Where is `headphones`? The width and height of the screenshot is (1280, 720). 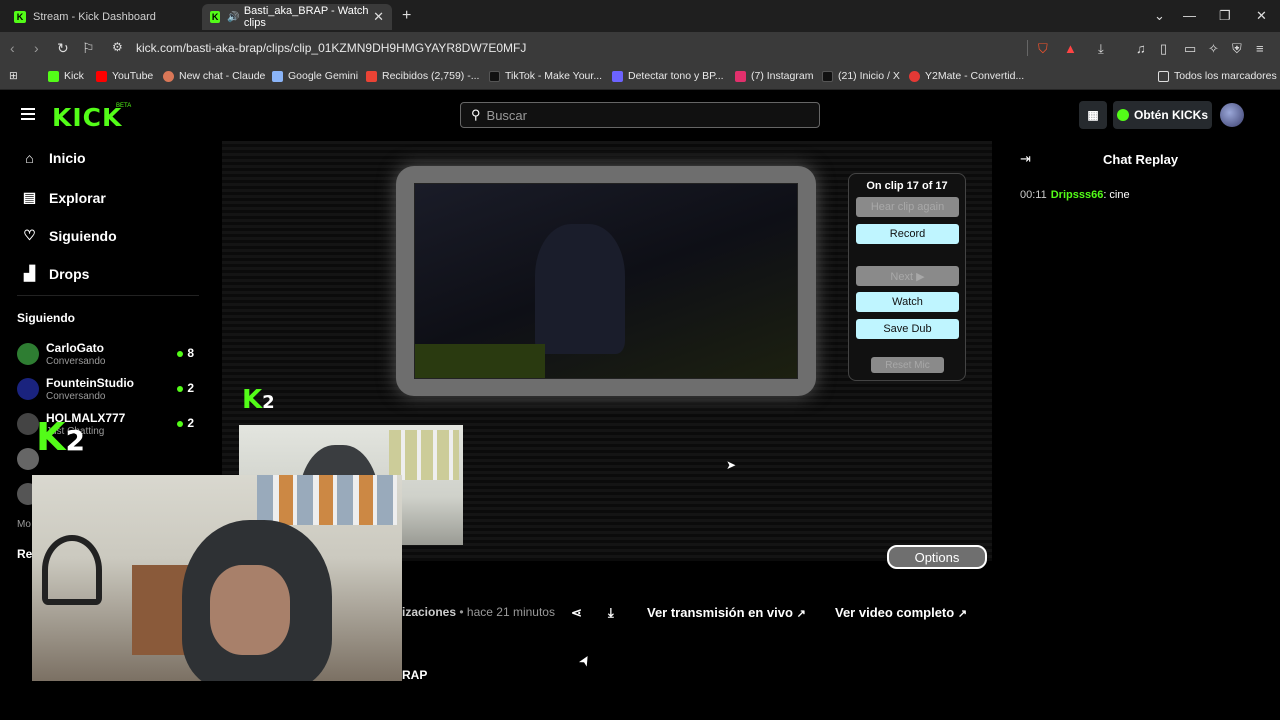 headphones is located at coordinates (72, 570).